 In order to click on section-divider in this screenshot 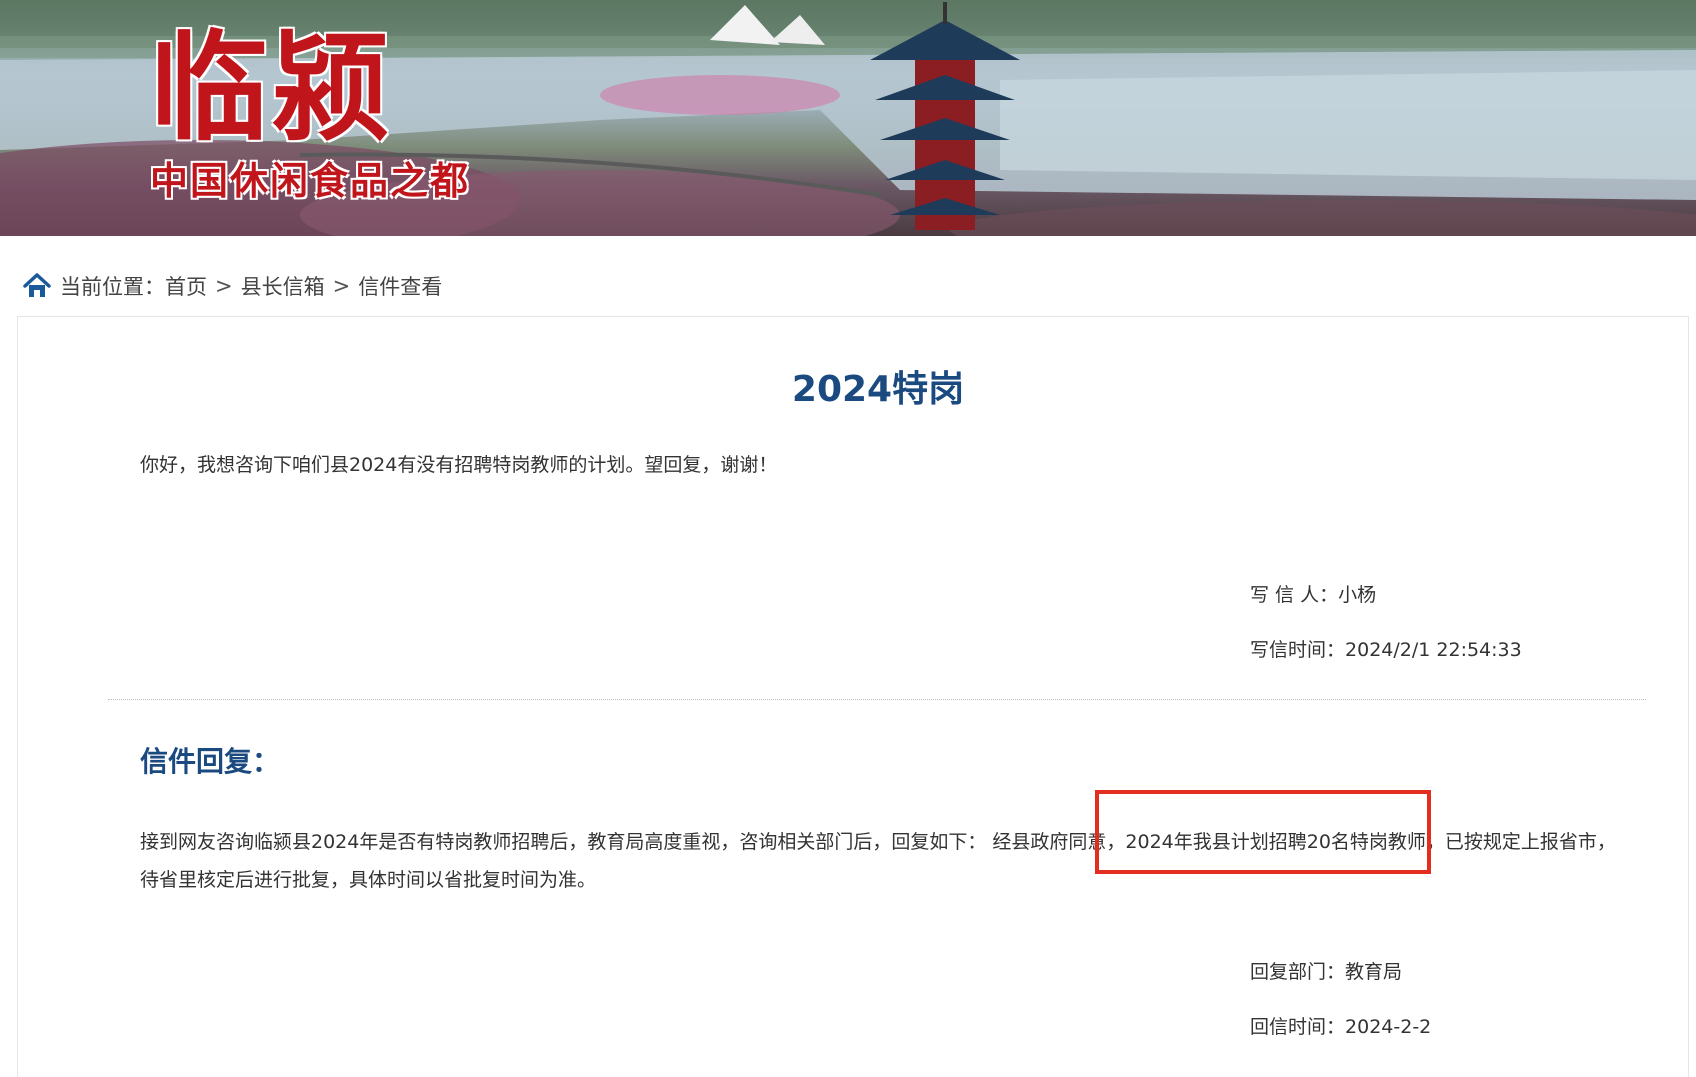, I will do `click(877, 699)`.